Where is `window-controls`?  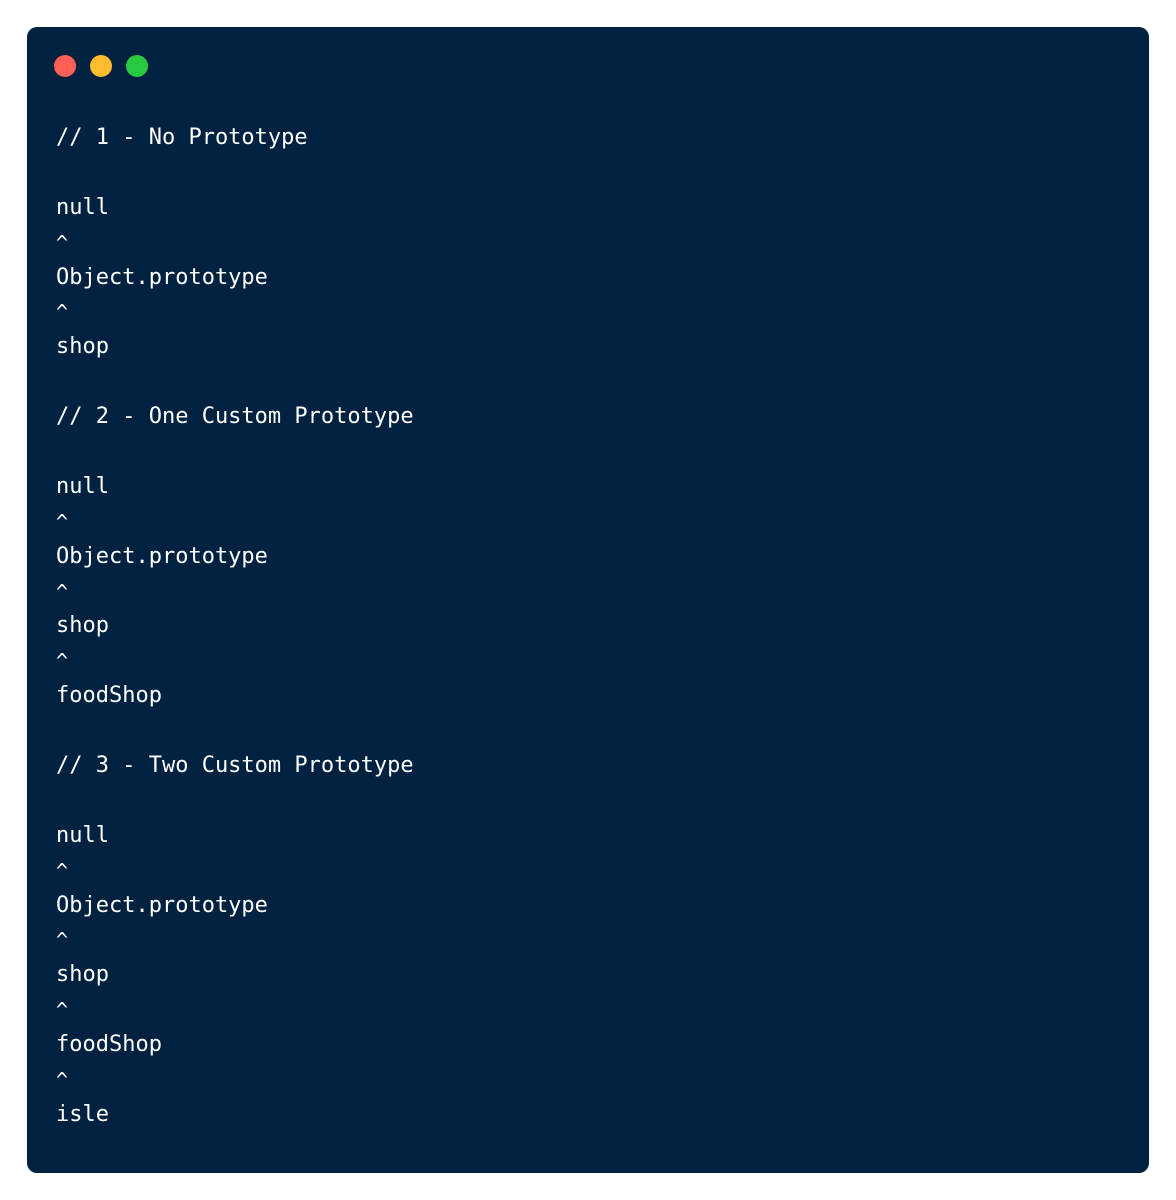
window-controls is located at coordinates (101, 66).